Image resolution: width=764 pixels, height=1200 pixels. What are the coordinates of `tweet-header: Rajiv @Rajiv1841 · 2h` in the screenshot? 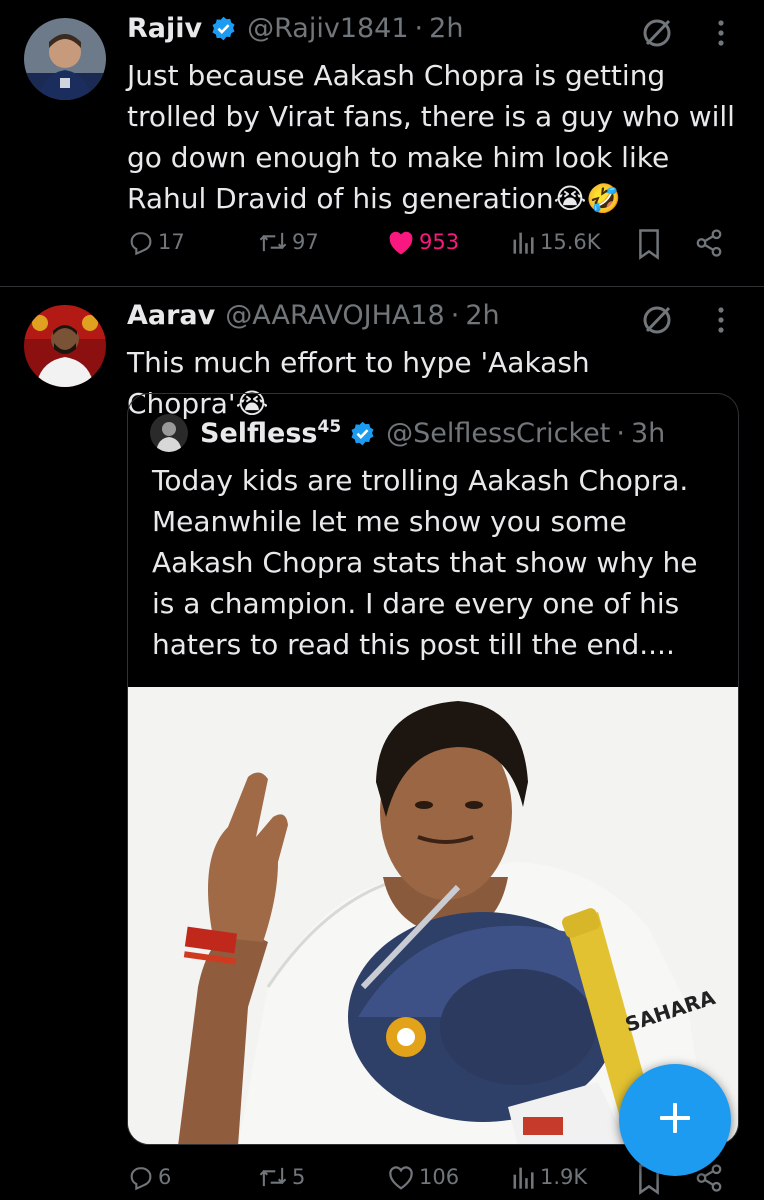 It's located at (295, 28).